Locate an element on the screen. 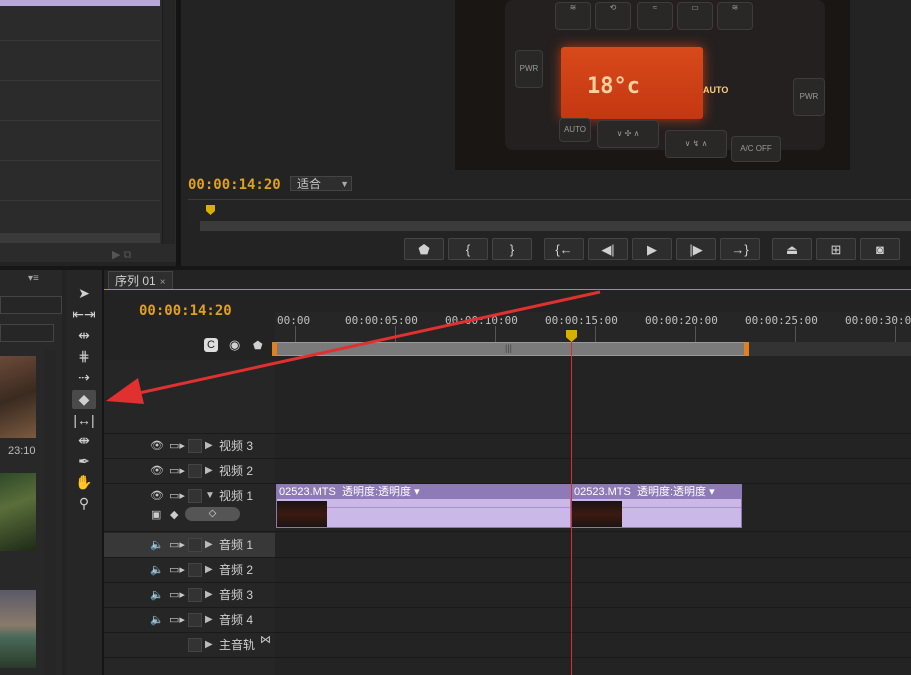 Image resolution: width=911 pixels, height=675 pixels. monitor-time-ruler is located at coordinates (549, 210).